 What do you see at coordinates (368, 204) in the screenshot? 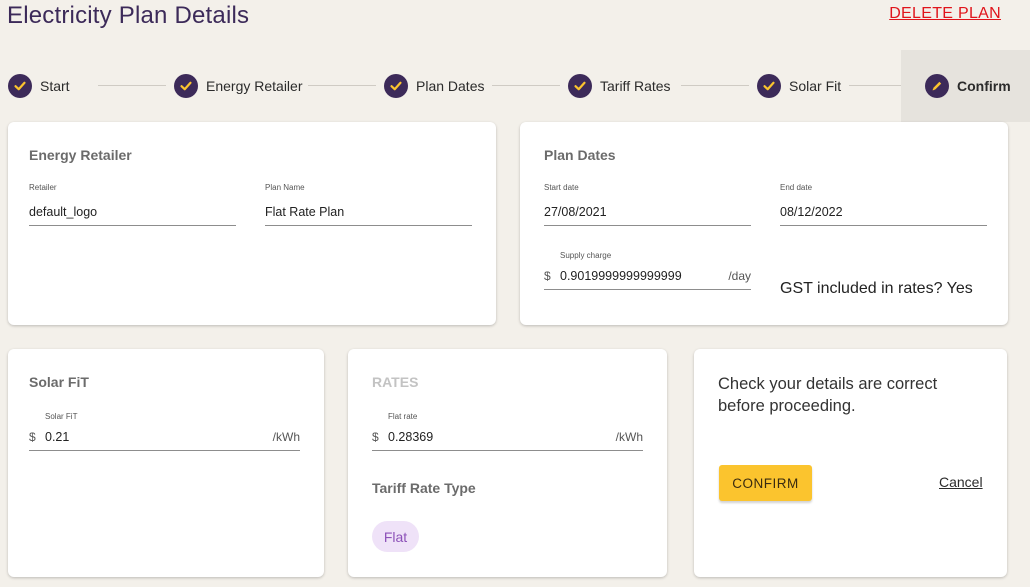
I see `plan-name-field: Plan Name Flat Rate Plan` at bounding box center [368, 204].